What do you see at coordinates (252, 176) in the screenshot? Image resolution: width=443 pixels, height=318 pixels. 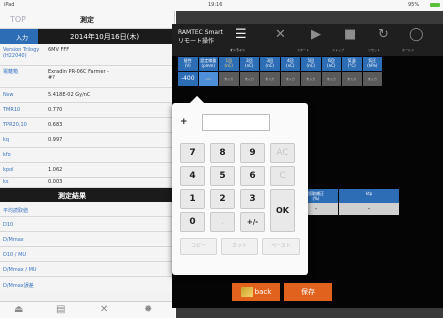 I see `key-6: 6` at bounding box center [252, 176].